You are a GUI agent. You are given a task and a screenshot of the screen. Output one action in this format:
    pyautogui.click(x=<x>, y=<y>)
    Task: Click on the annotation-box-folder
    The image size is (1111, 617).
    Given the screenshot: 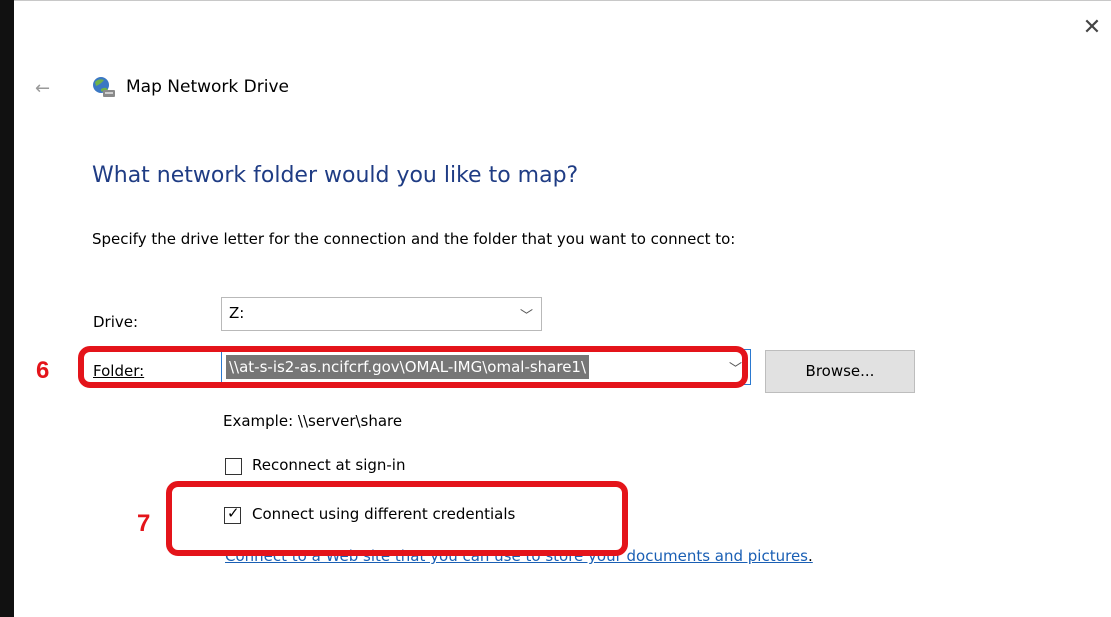 What is the action you would take?
    pyautogui.click(x=413, y=367)
    